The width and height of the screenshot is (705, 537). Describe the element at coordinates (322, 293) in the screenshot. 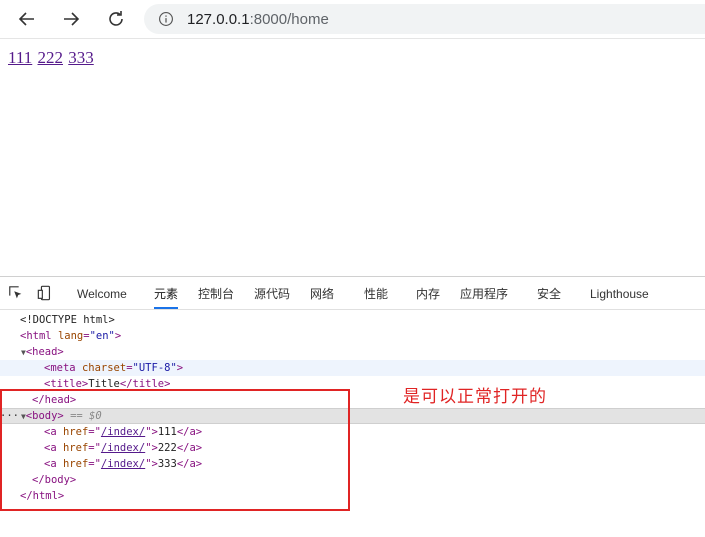

I see `tab-network: 网络` at that location.